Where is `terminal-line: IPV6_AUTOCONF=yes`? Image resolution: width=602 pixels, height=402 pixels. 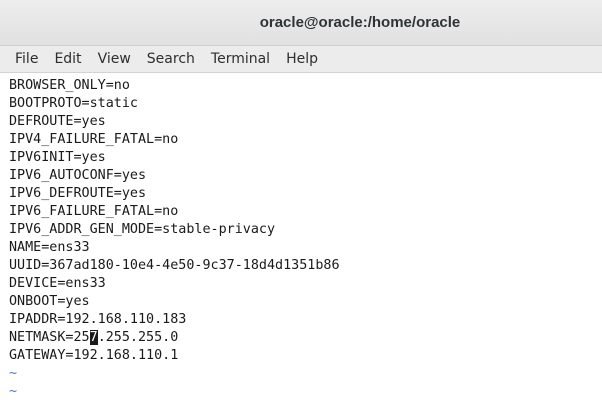
terminal-line: IPV6_AUTOCONF=yes is located at coordinates (78, 175).